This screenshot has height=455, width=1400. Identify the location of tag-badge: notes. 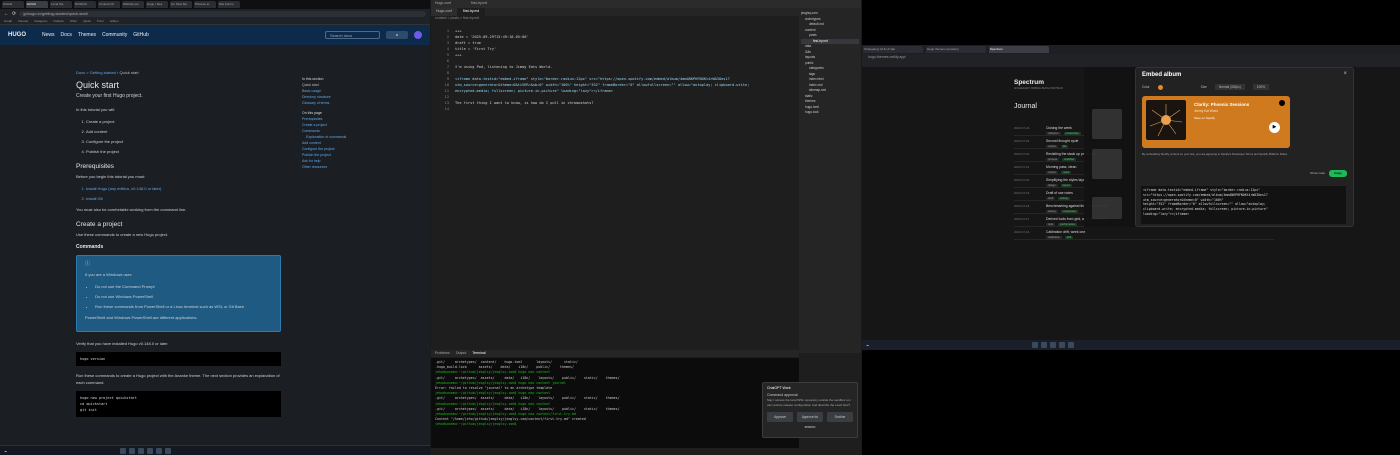
(1066, 172).